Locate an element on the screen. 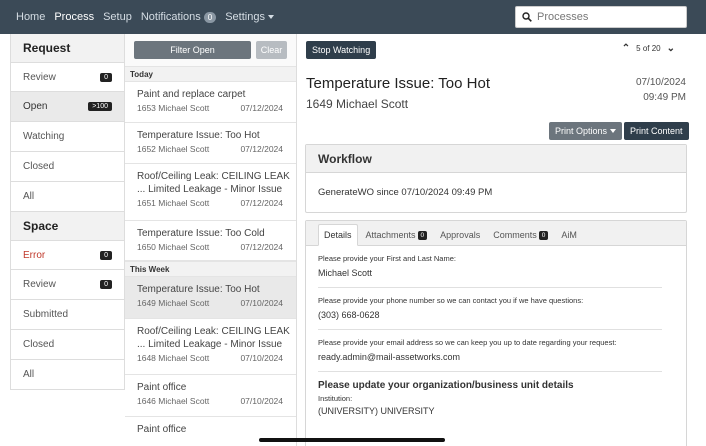 The width and height of the screenshot is (706, 446). sidebar-item-space-submitted: Submitted is located at coordinates (67, 315).